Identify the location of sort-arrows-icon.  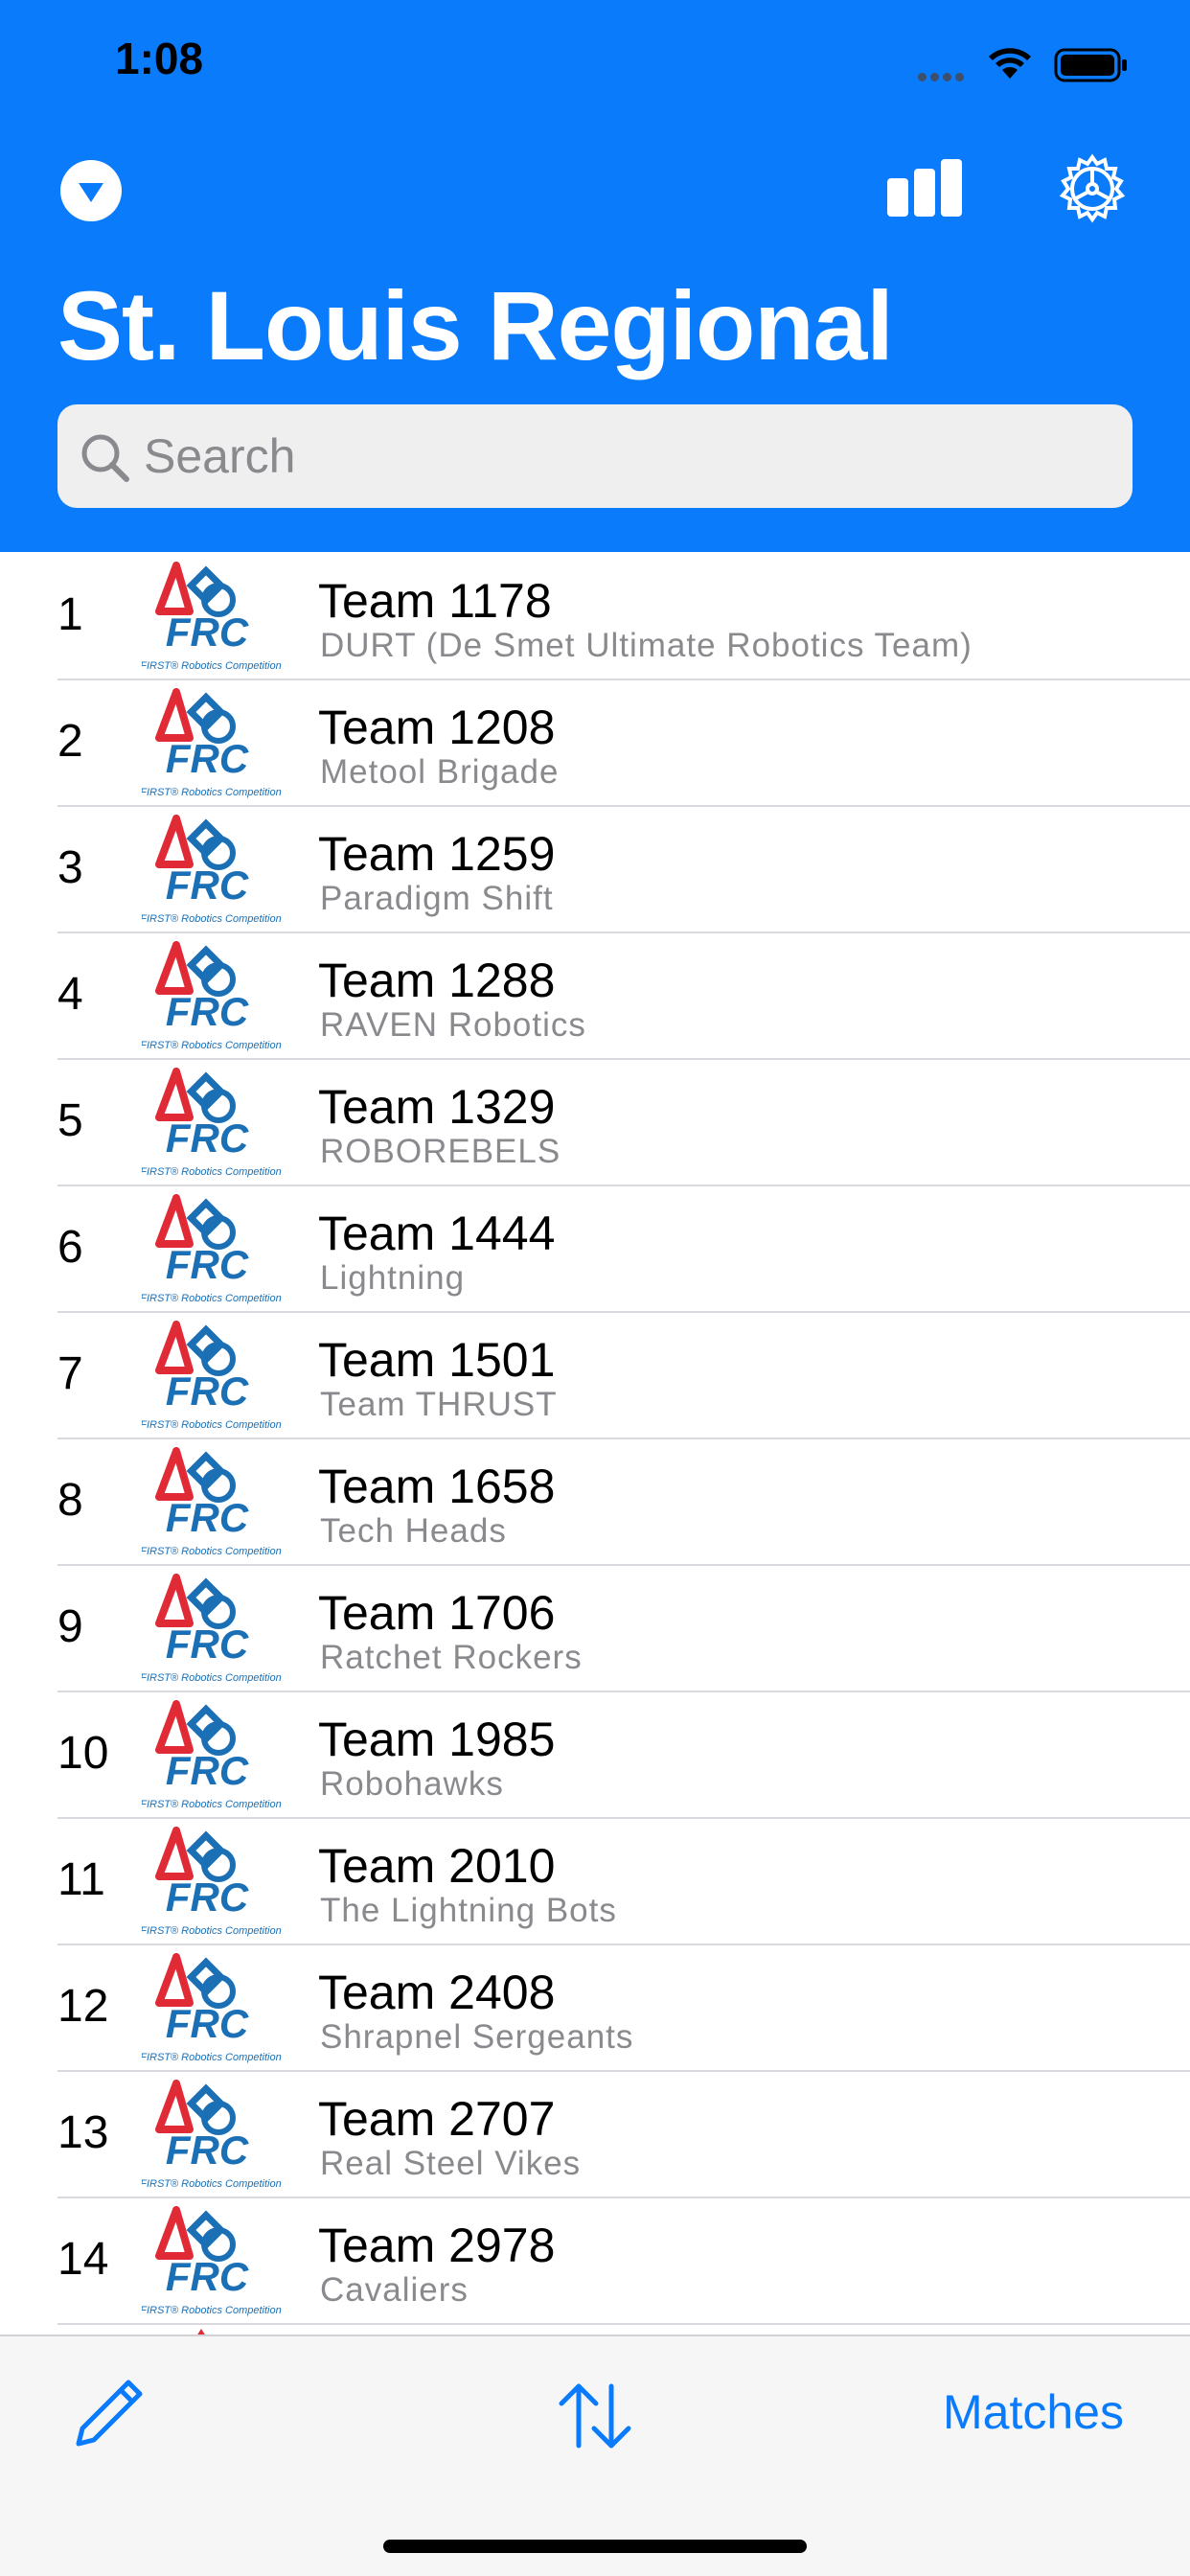
(595, 2415).